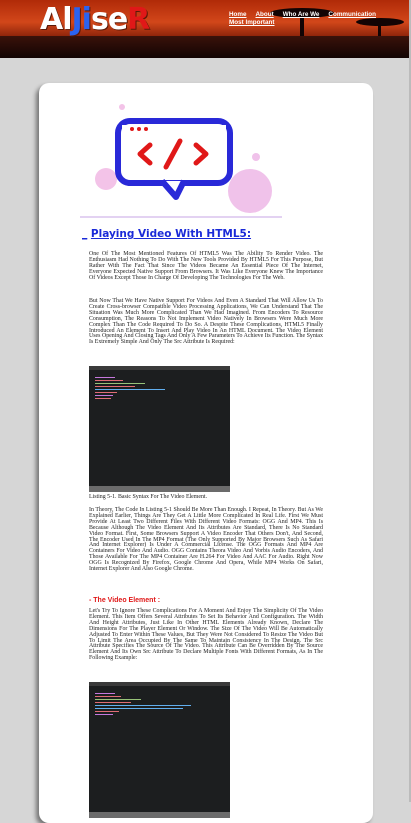 This screenshot has height=823, width=411. I want to click on logo-part: Ji, so click(81, 19).